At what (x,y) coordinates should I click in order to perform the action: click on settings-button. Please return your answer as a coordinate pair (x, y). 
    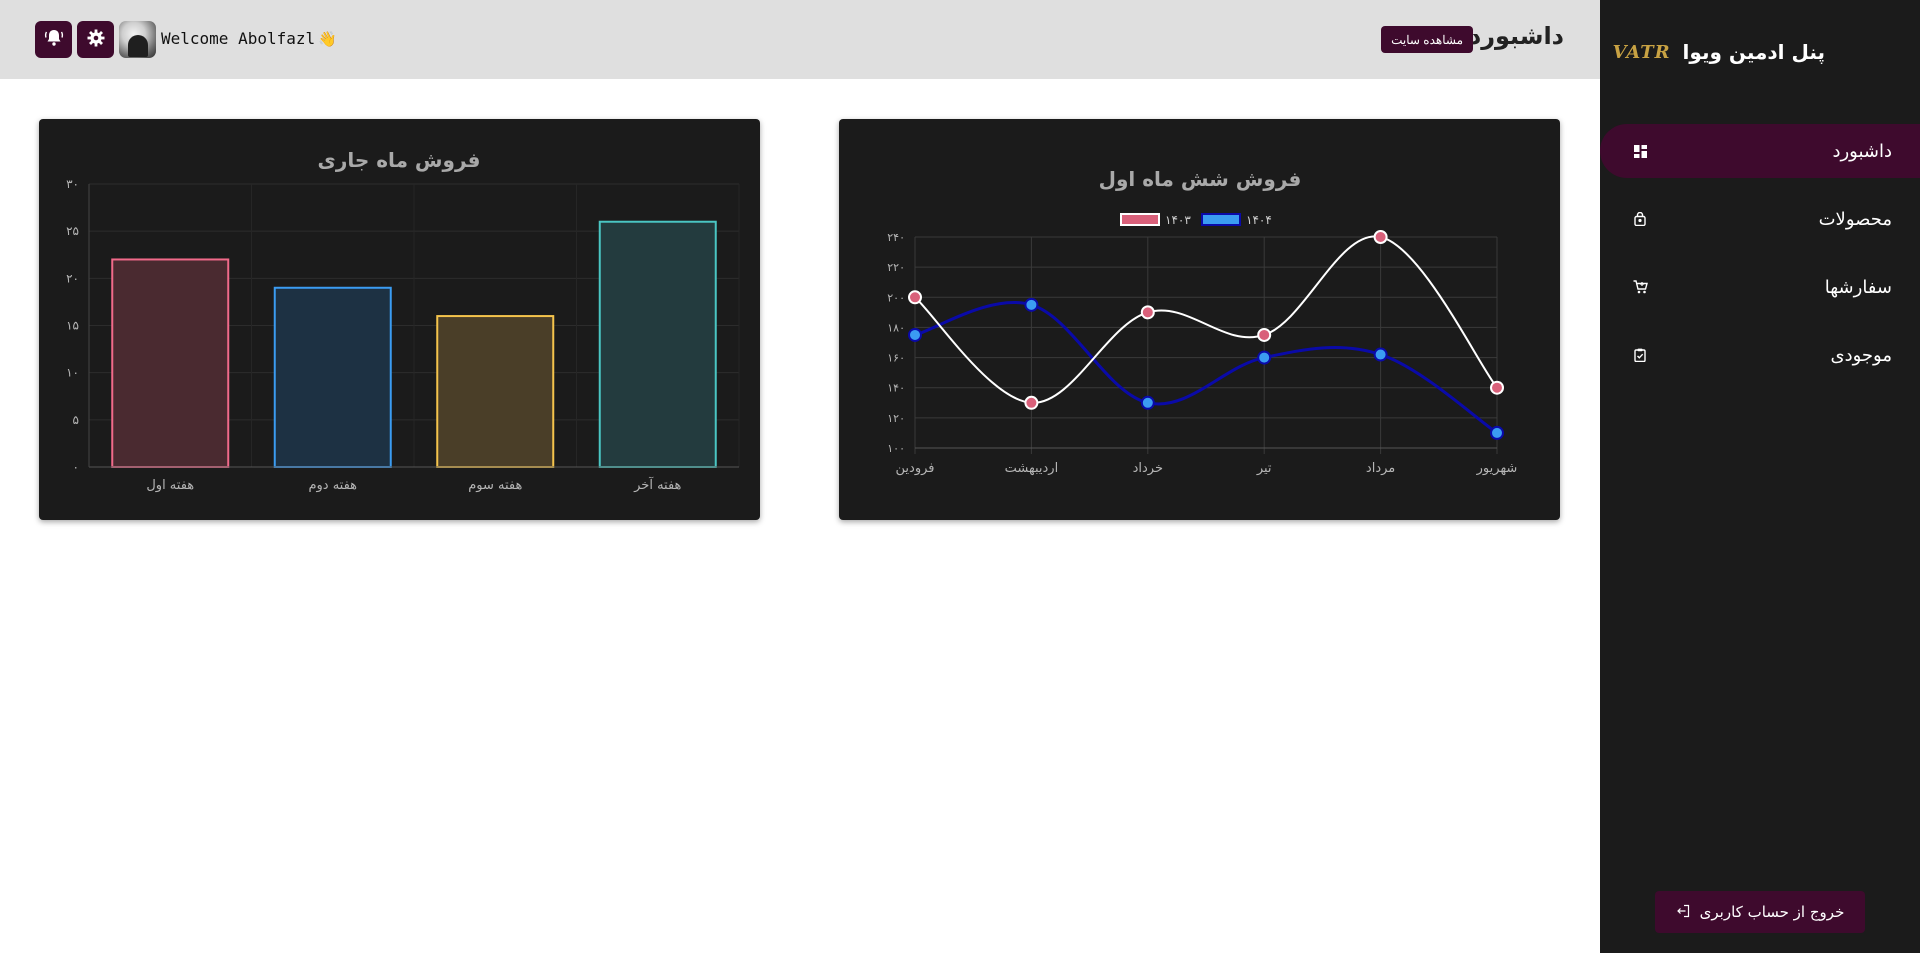
    Looking at the image, I should click on (95, 39).